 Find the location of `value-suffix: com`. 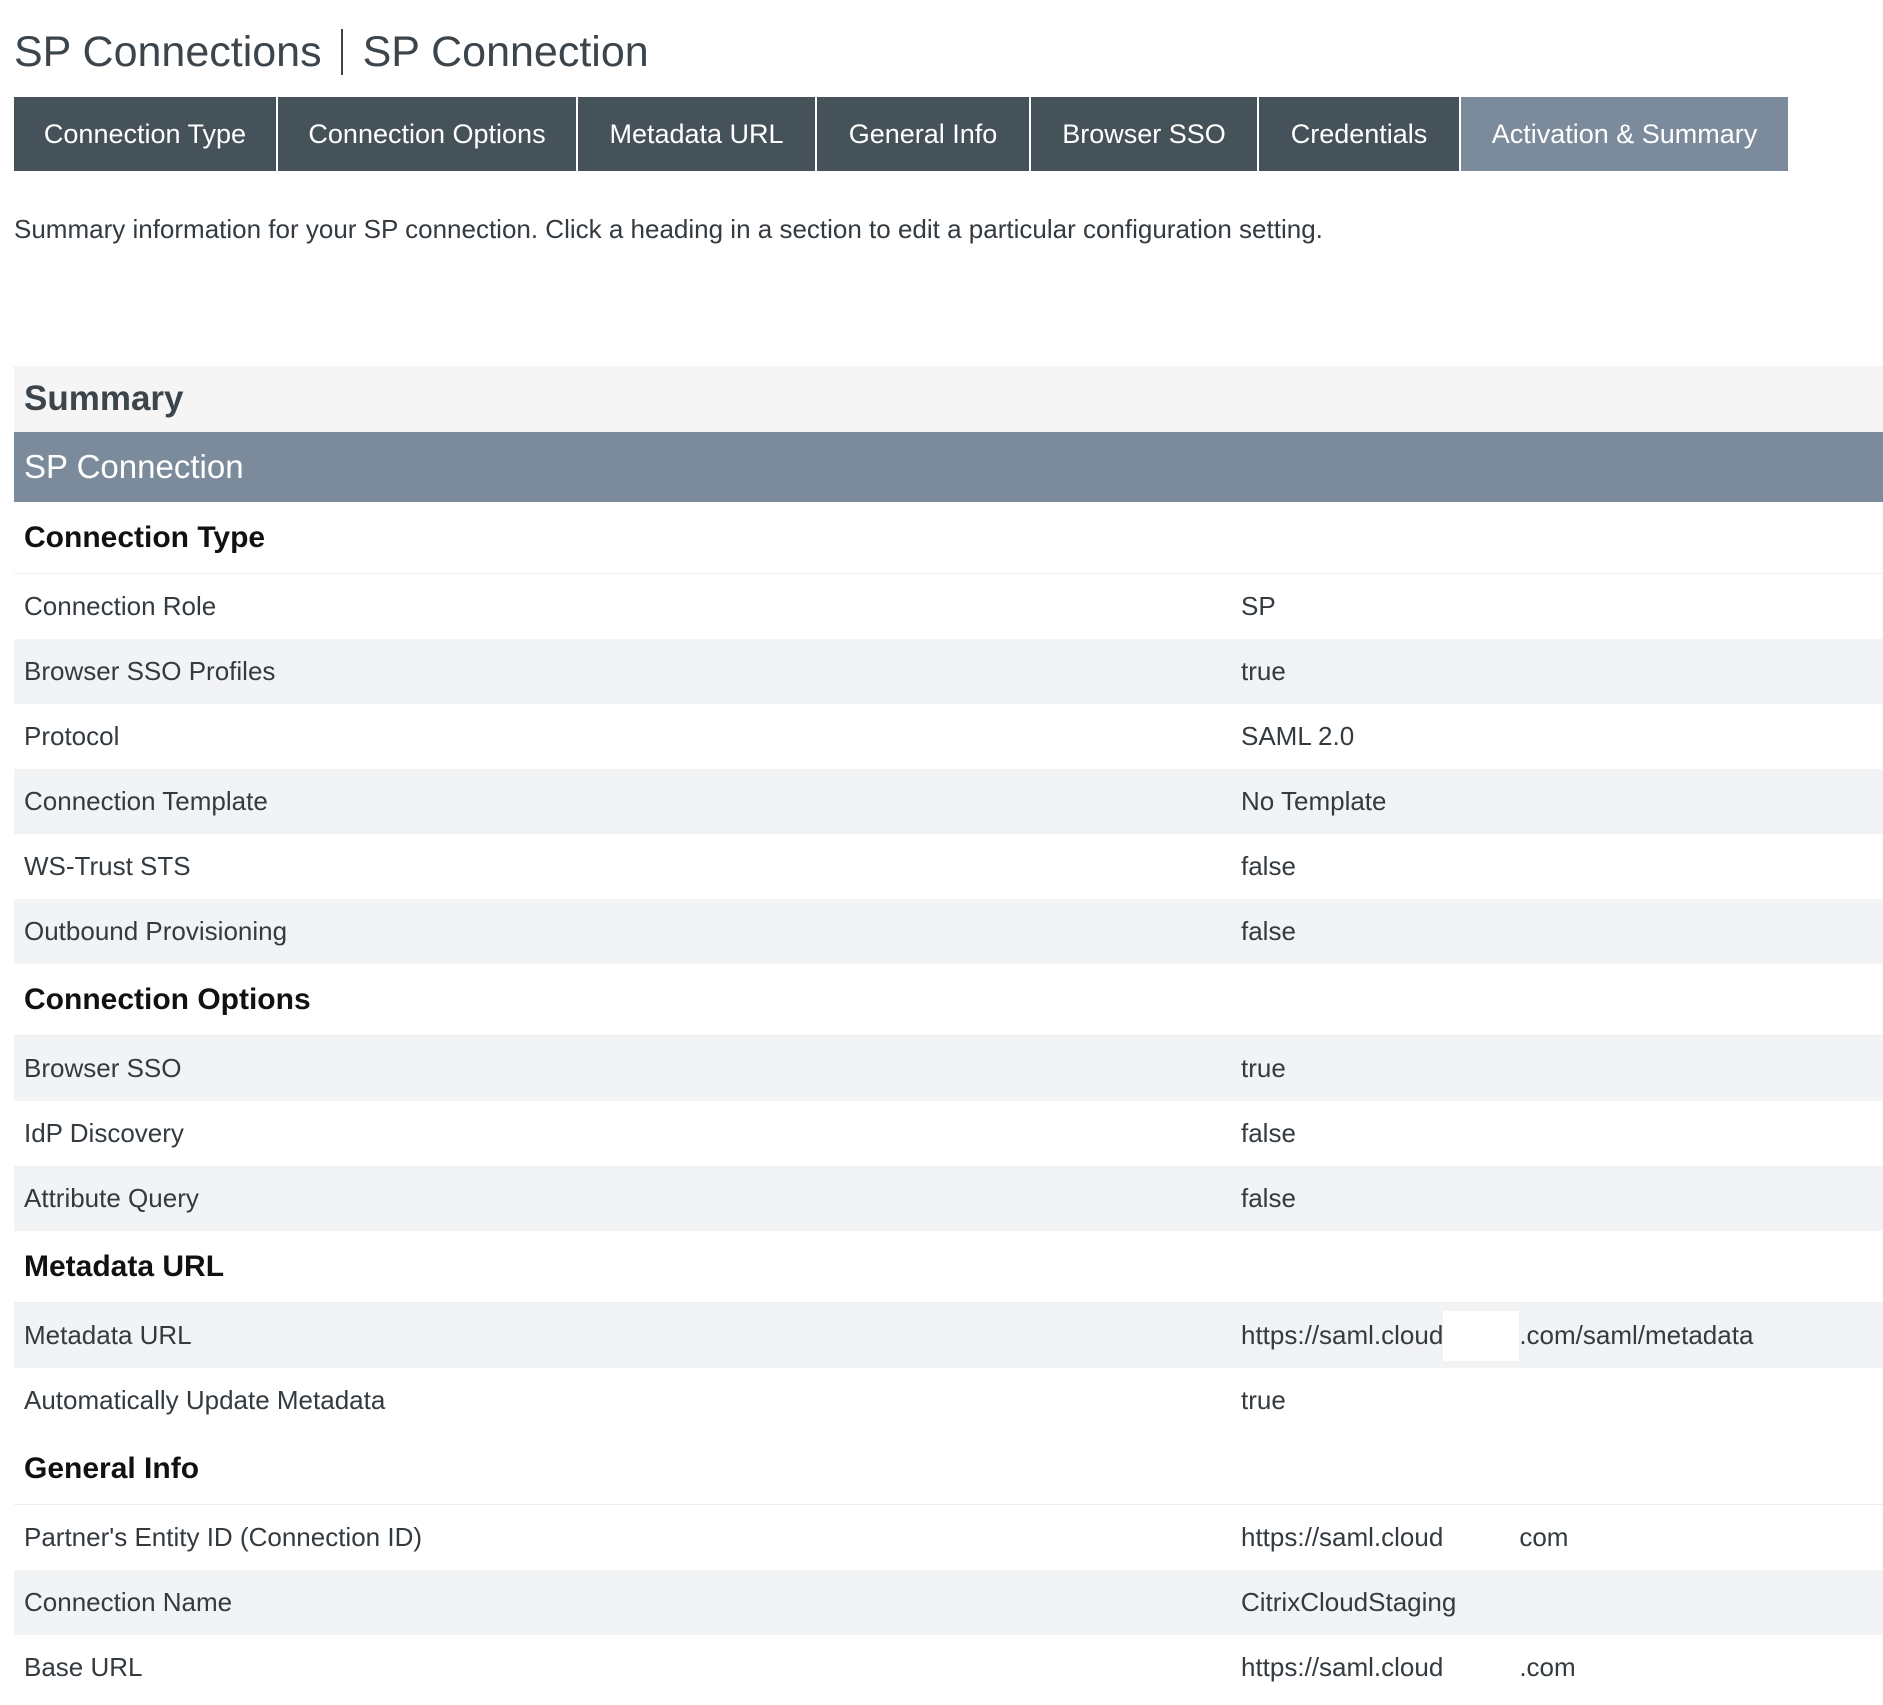

value-suffix: com is located at coordinates (1544, 1537).